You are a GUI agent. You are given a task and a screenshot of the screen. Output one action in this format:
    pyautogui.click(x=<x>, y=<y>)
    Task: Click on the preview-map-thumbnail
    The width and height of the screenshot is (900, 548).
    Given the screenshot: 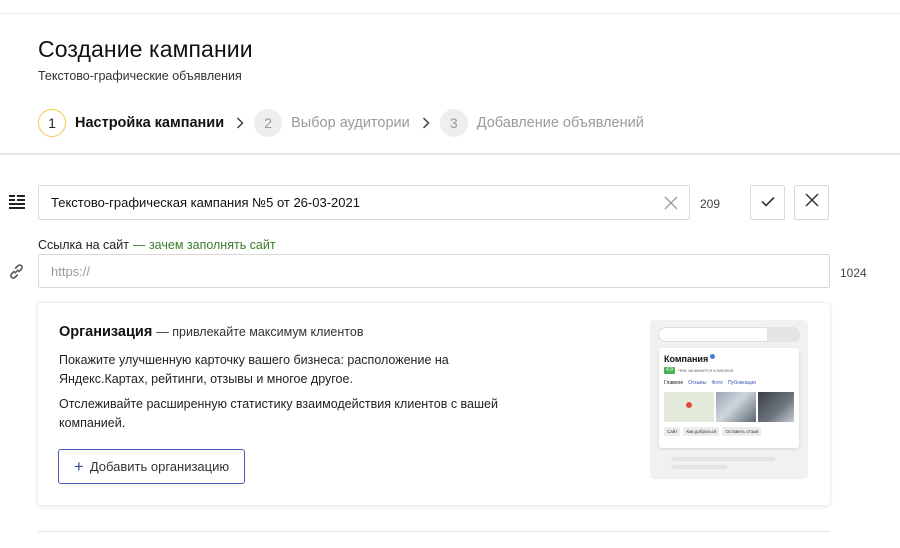 What is the action you would take?
    pyautogui.click(x=689, y=407)
    